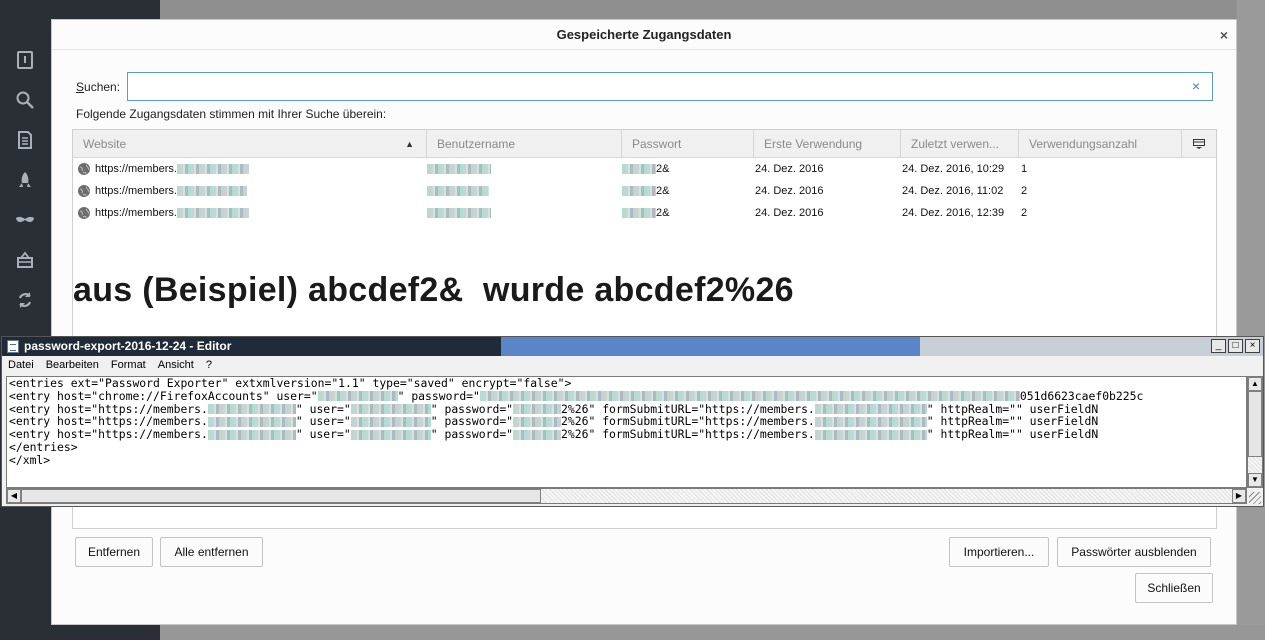 The width and height of the screenshot is (1265, 640). What do you see at coordinates (1024, 169) in the screenshot?
I see `cell-usage-count: 1` at bounding box center [1024, 169].